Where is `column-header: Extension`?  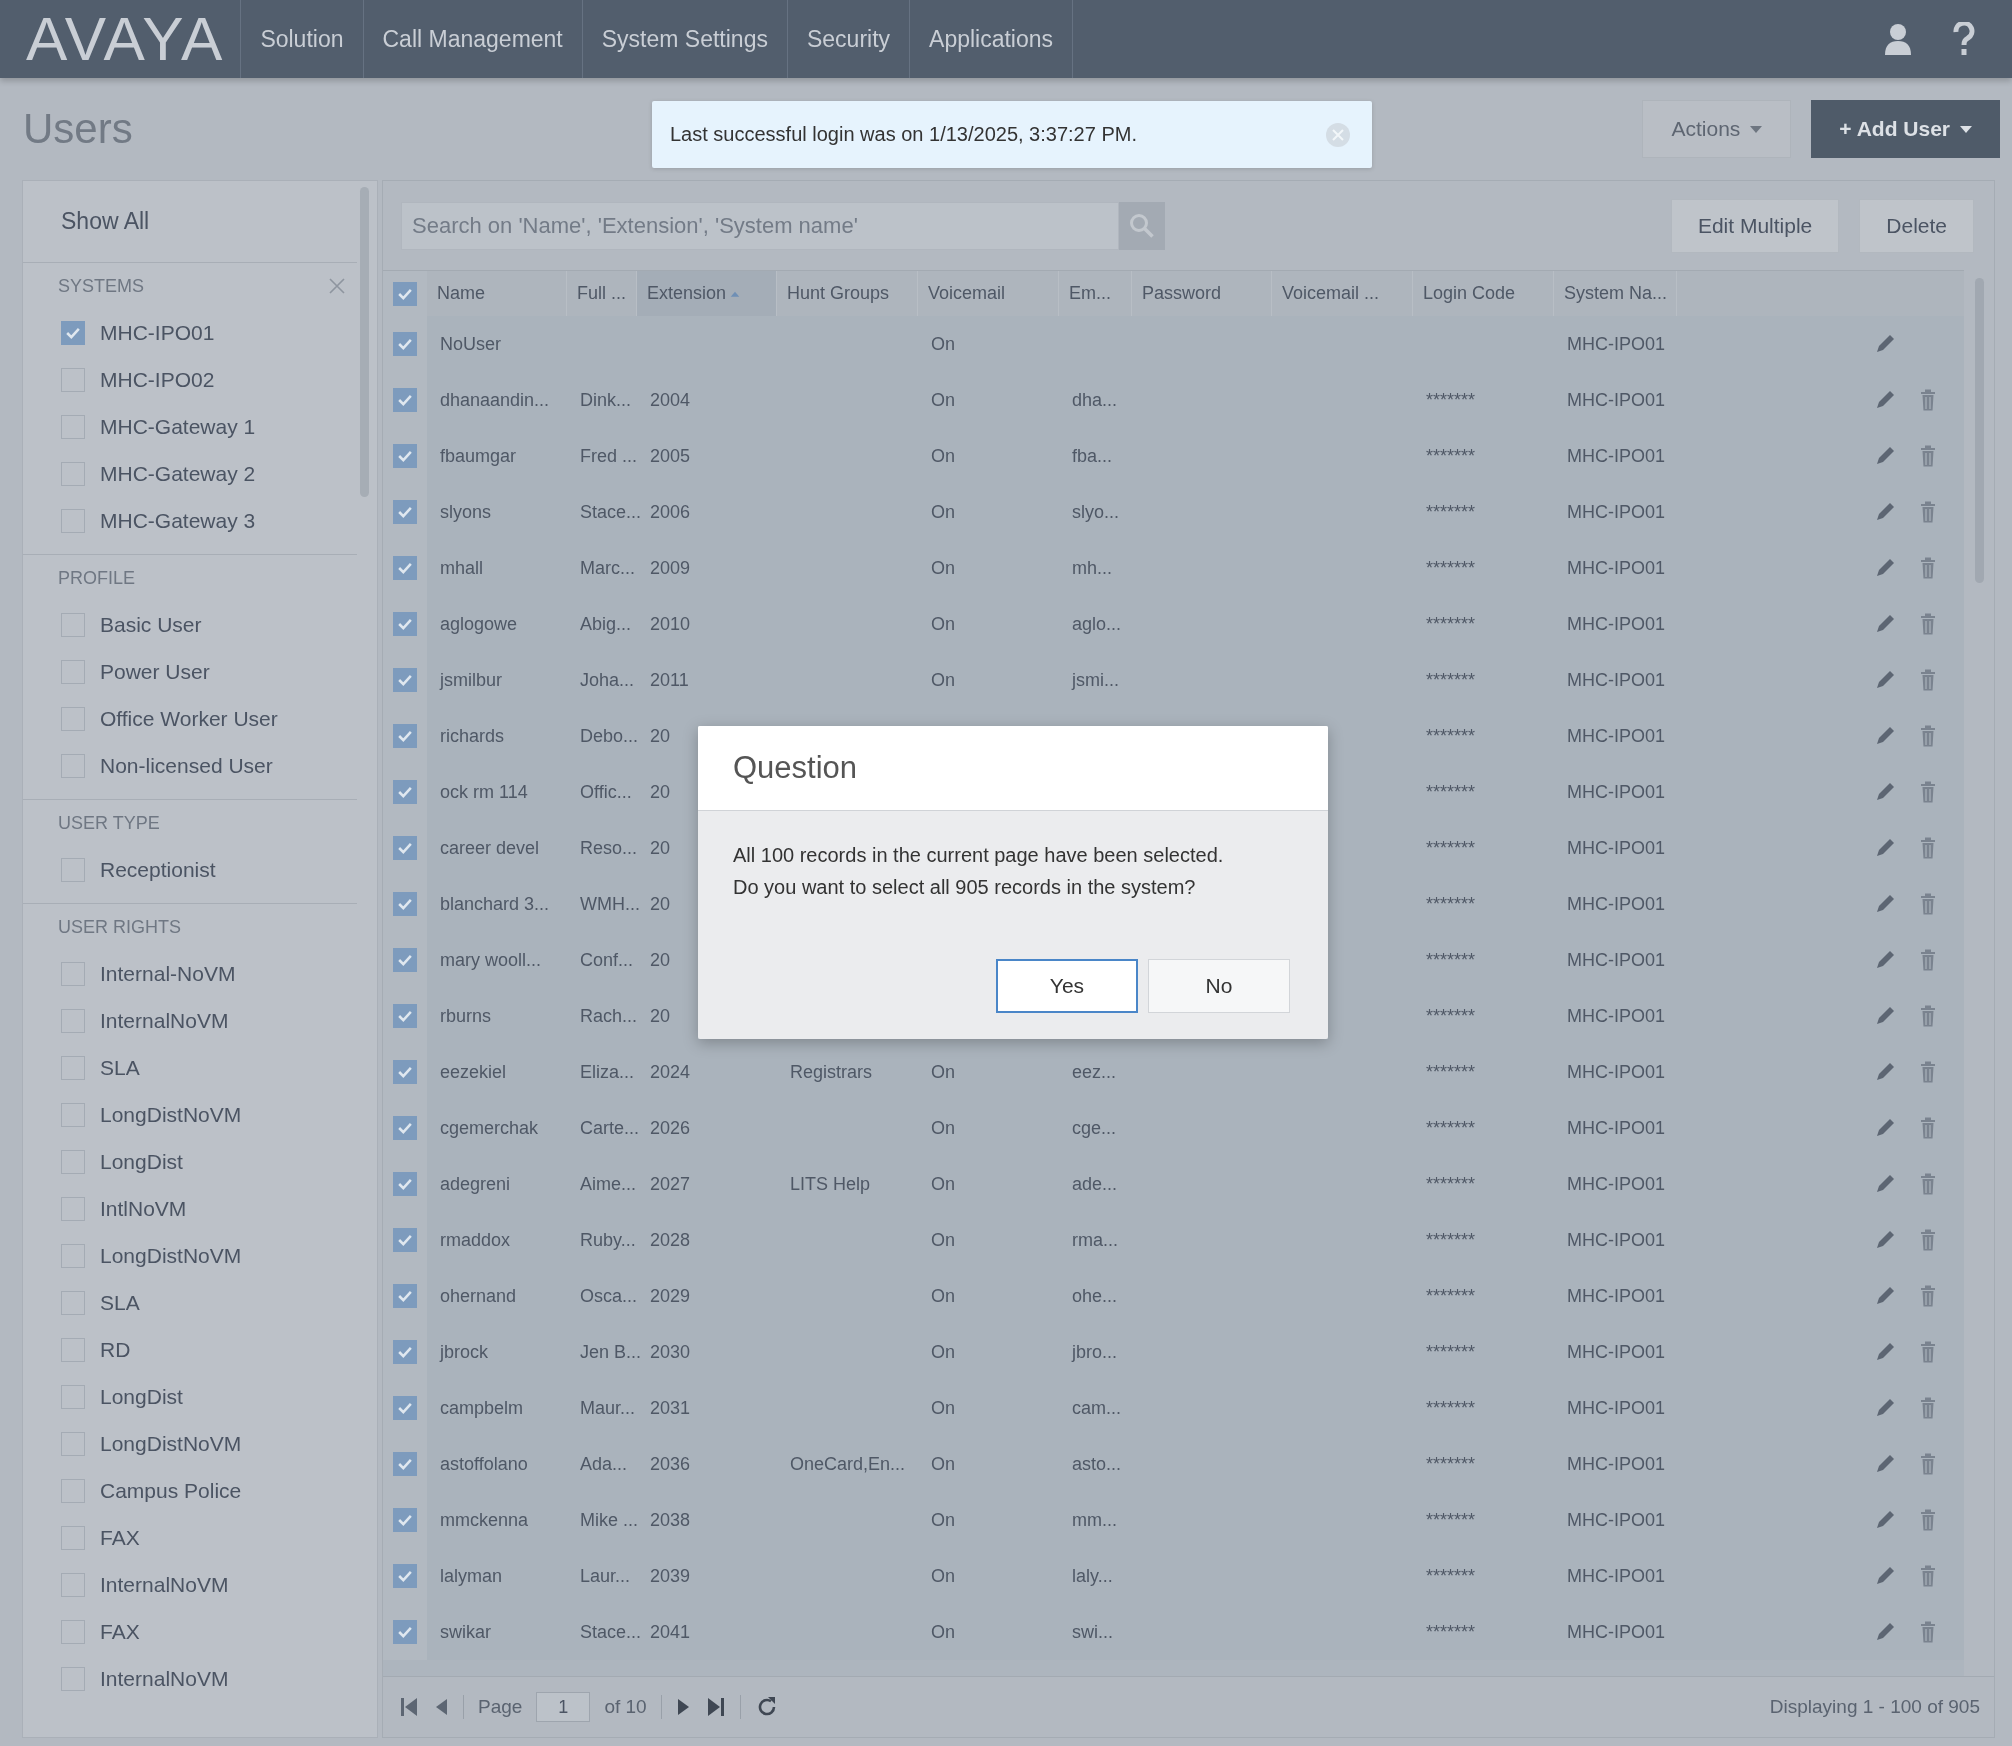 column-header: Extension is located at coordinates (707, 293).